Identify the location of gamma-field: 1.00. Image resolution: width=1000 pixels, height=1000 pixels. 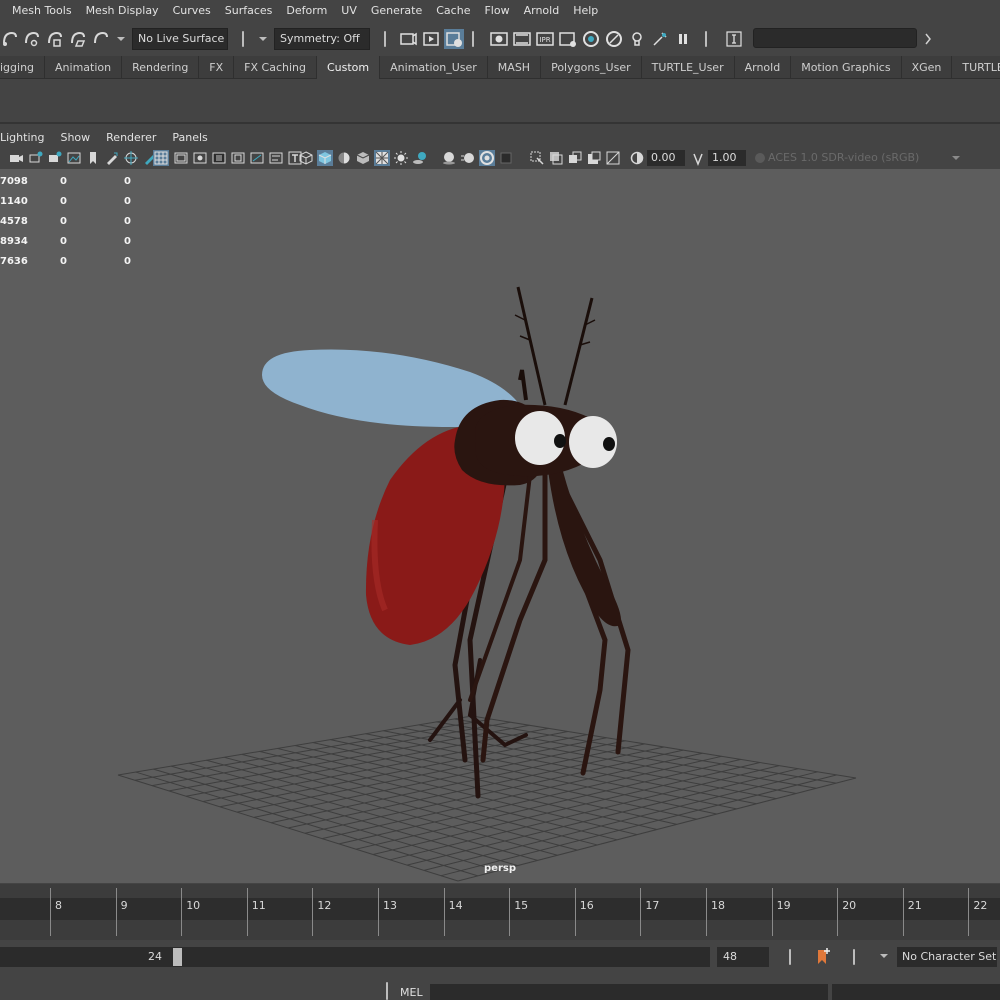
(727, 158).